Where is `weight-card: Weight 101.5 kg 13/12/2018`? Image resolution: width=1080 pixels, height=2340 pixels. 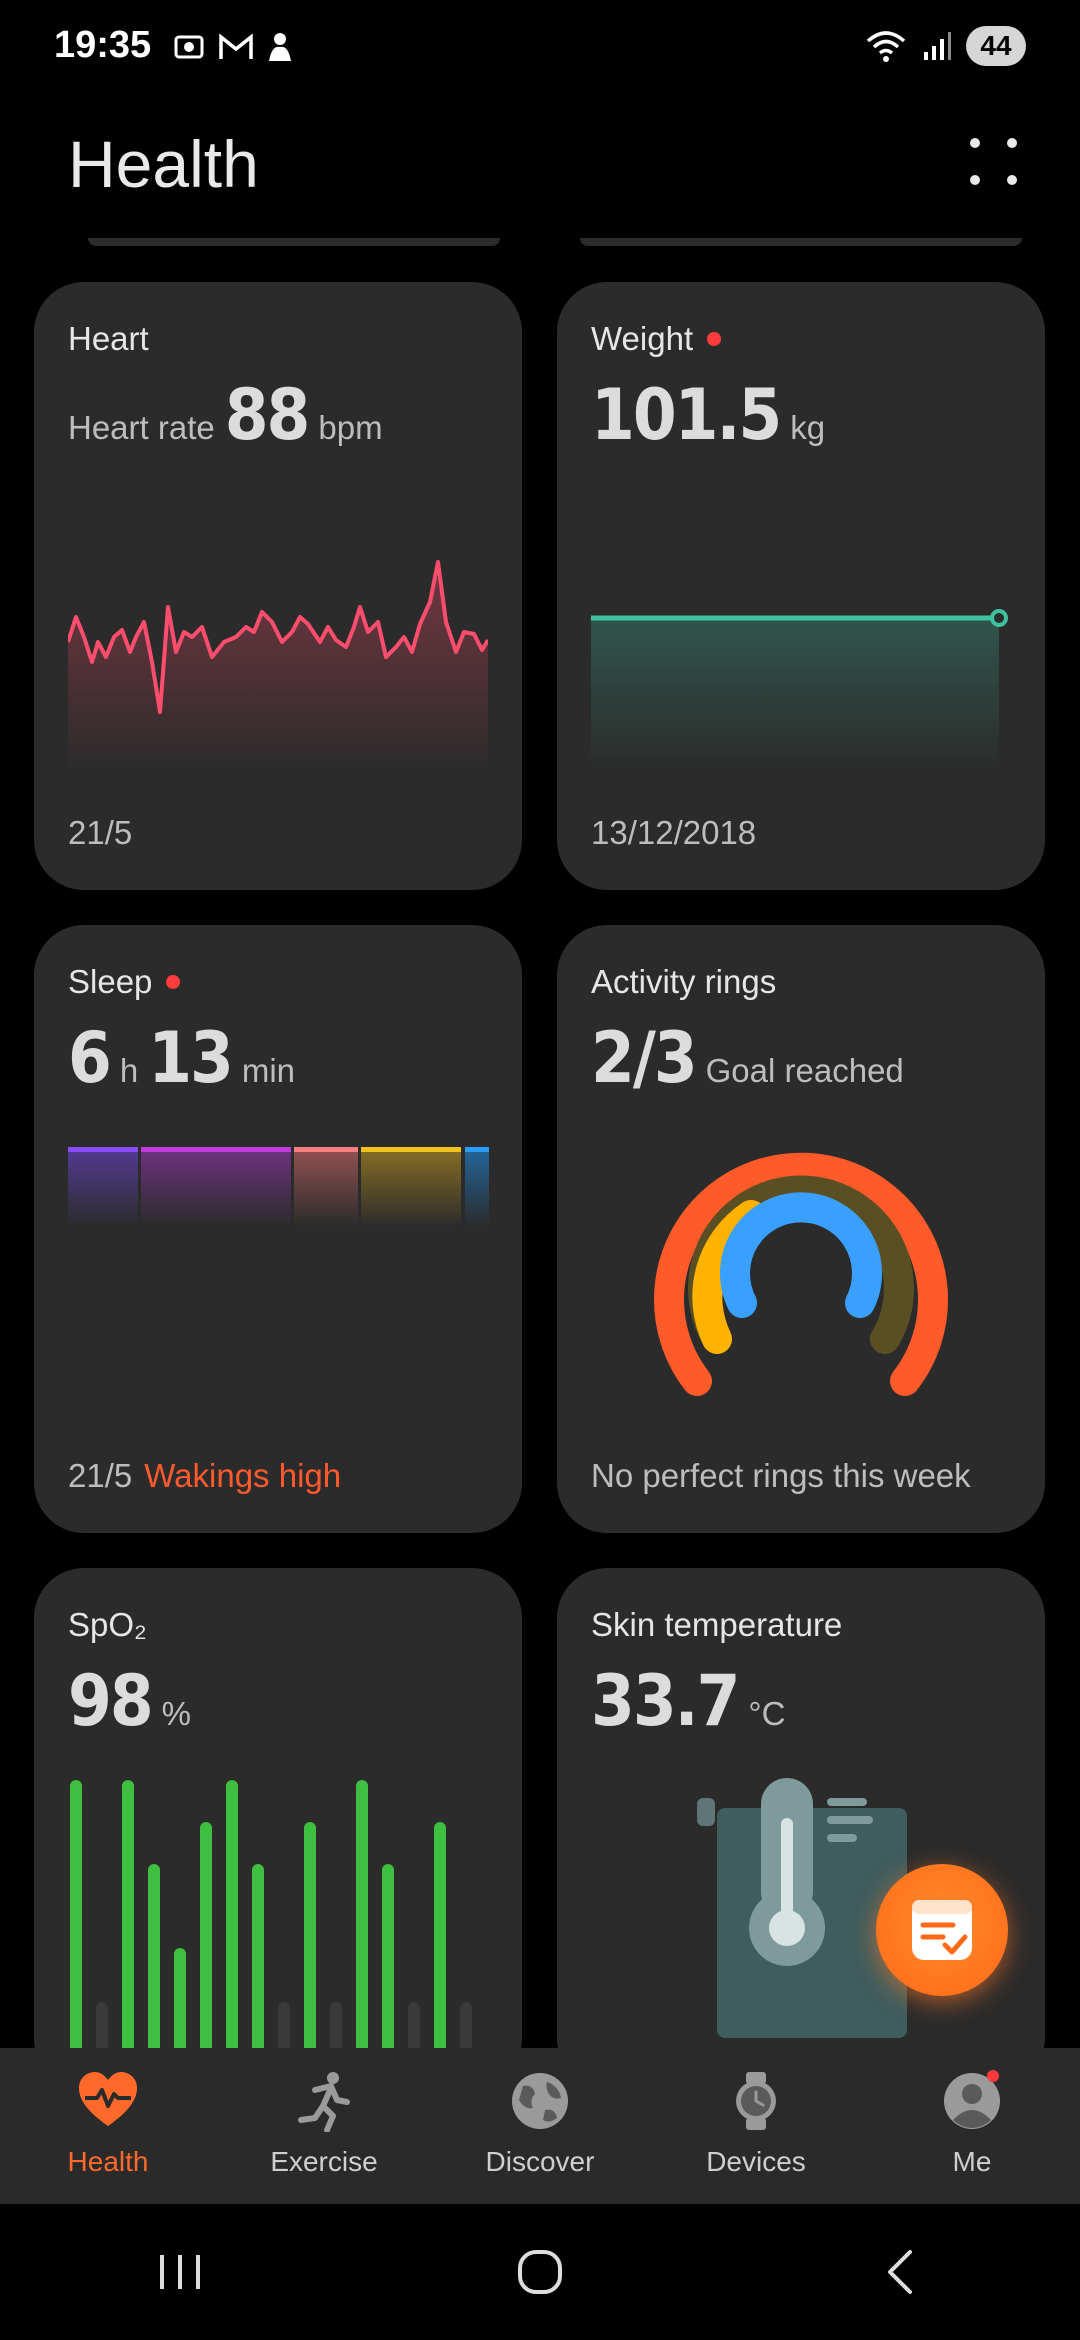
weight-card: Weight 101.5 kg 13/12/2018 is located at coordinates (801, 586).